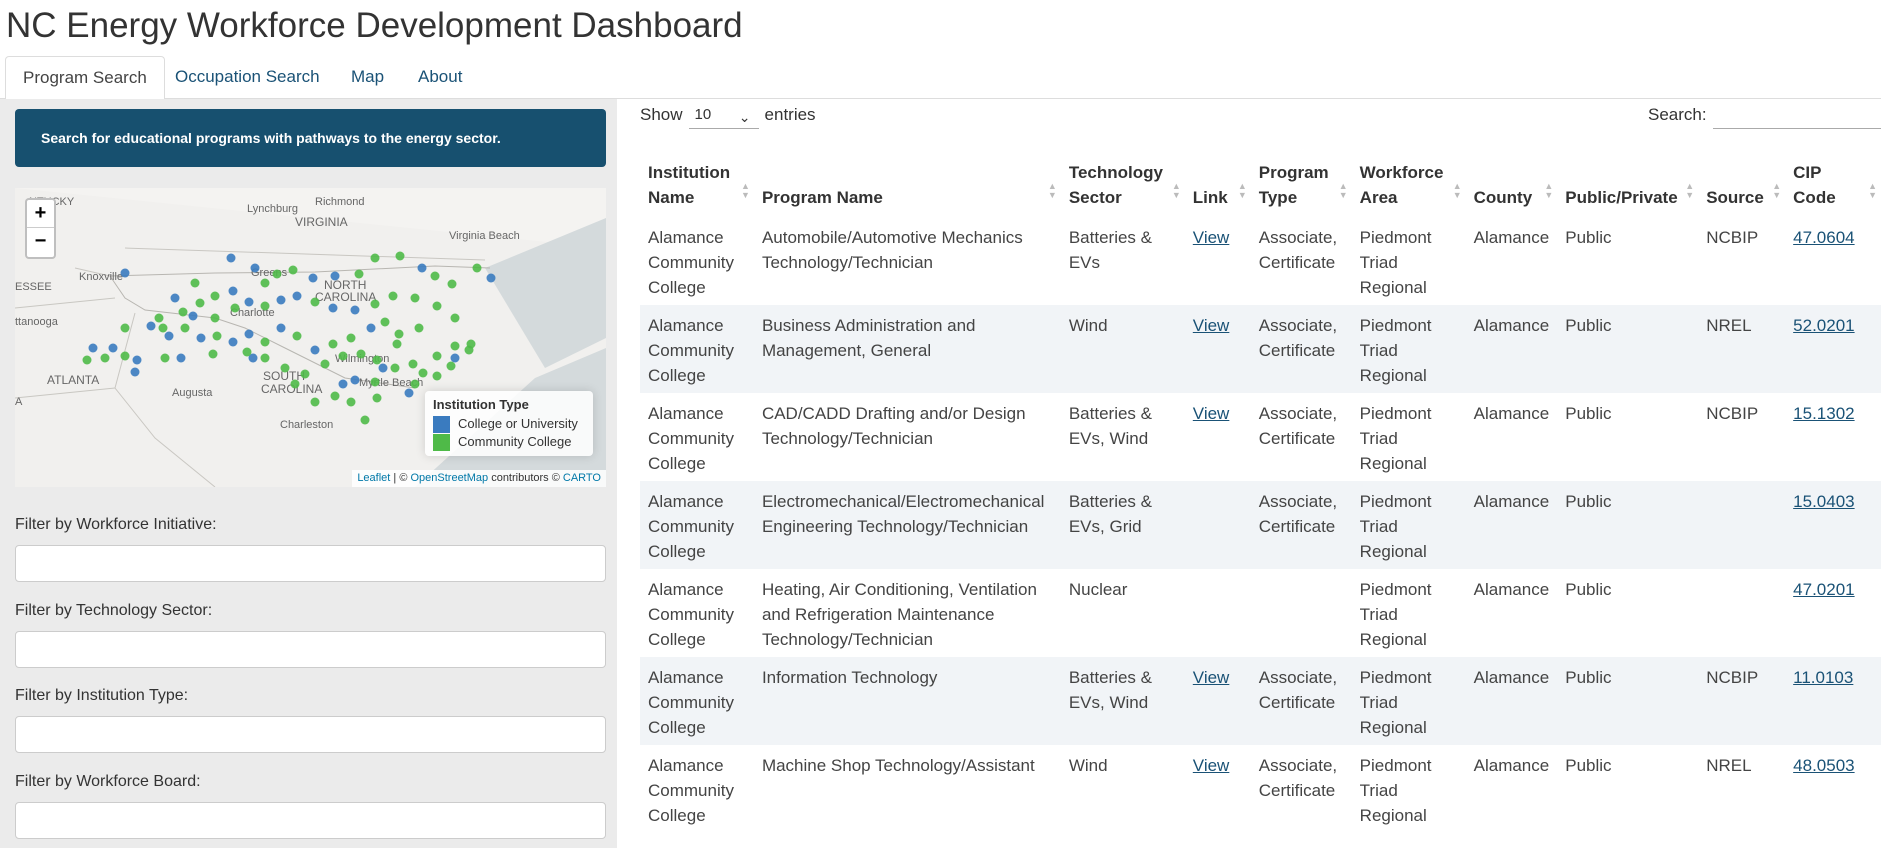  Describe the element at coordinates (1823, 589) in the screenshot. I see `cip-code-link: 47.0201` at that location.